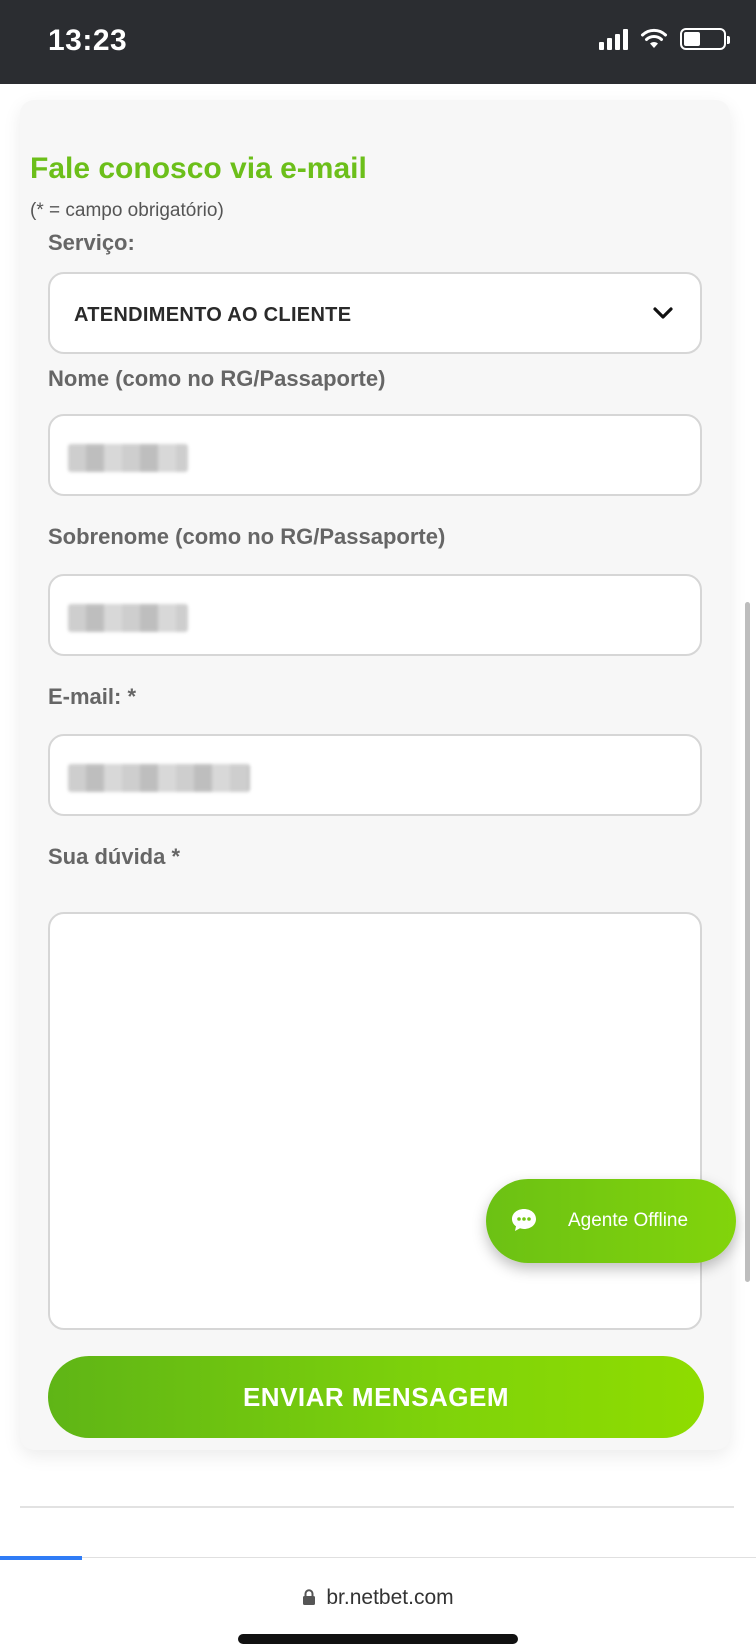 This screenshot has width=756, height=1650. Describe the element at coordinates (217, 378) in the screenshot. I see `first-name-label: Nome (como no RG/Passaporte)` at that location.